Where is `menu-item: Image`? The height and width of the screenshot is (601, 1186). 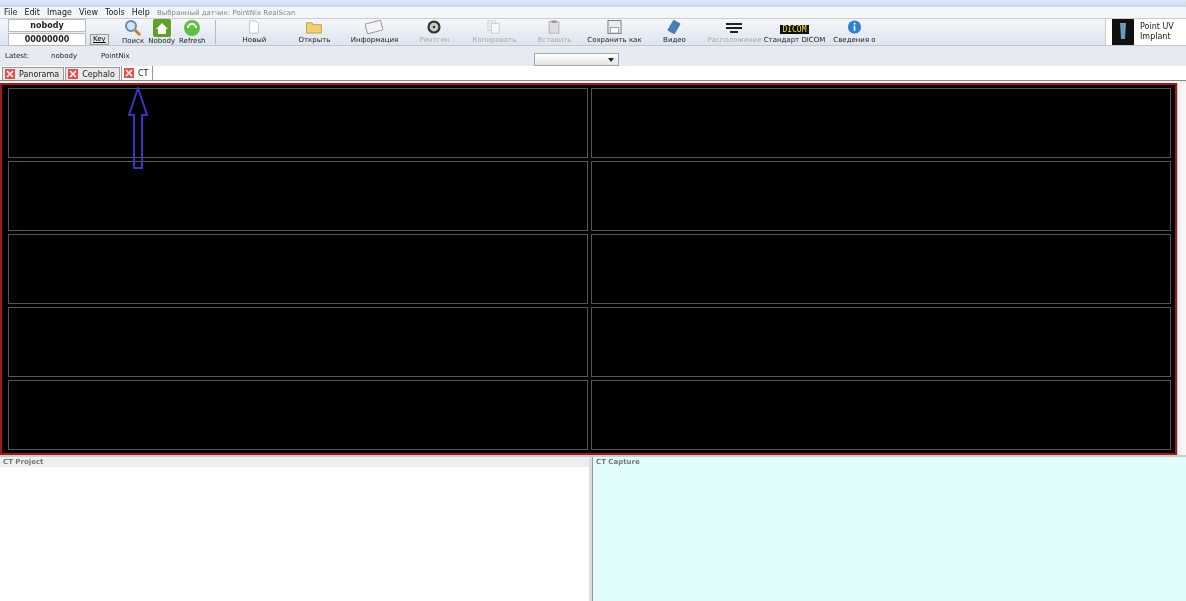 menu-item: Image is located at coordinates (59, 12).